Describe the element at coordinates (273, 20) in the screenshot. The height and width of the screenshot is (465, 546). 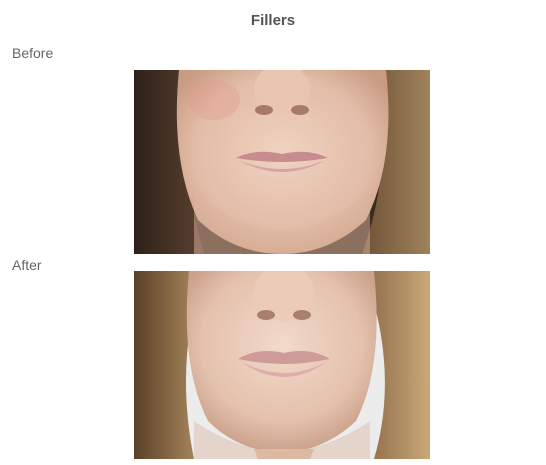
I see `page-title: Fillers` at that location.